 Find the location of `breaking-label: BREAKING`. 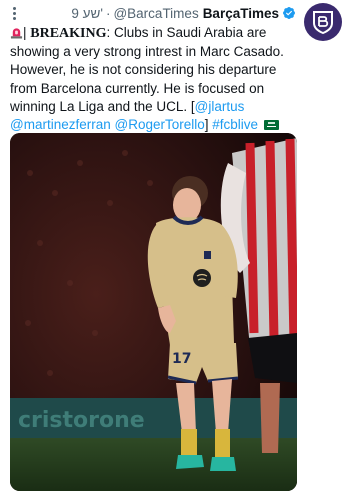

breaking-label: BREAKING is located at coordinates (68, 33).